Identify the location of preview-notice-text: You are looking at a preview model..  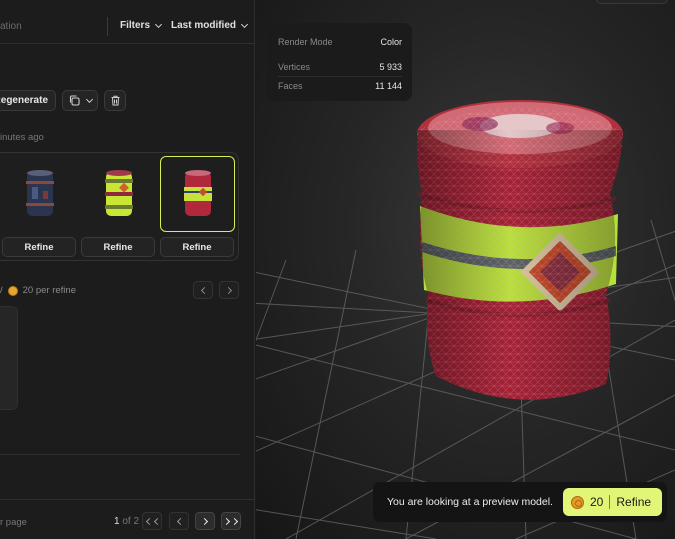
(470, 502).